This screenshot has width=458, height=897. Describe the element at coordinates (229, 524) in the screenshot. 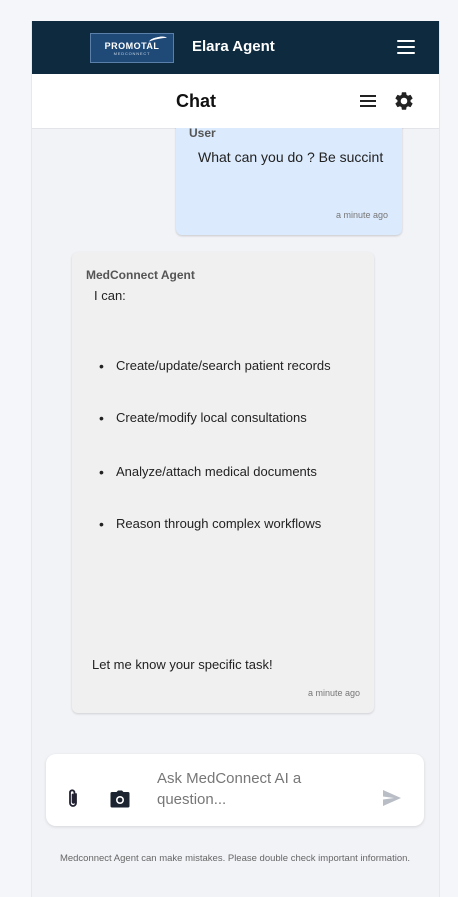

I see `list-item: Reason through complex workflows` at that location.